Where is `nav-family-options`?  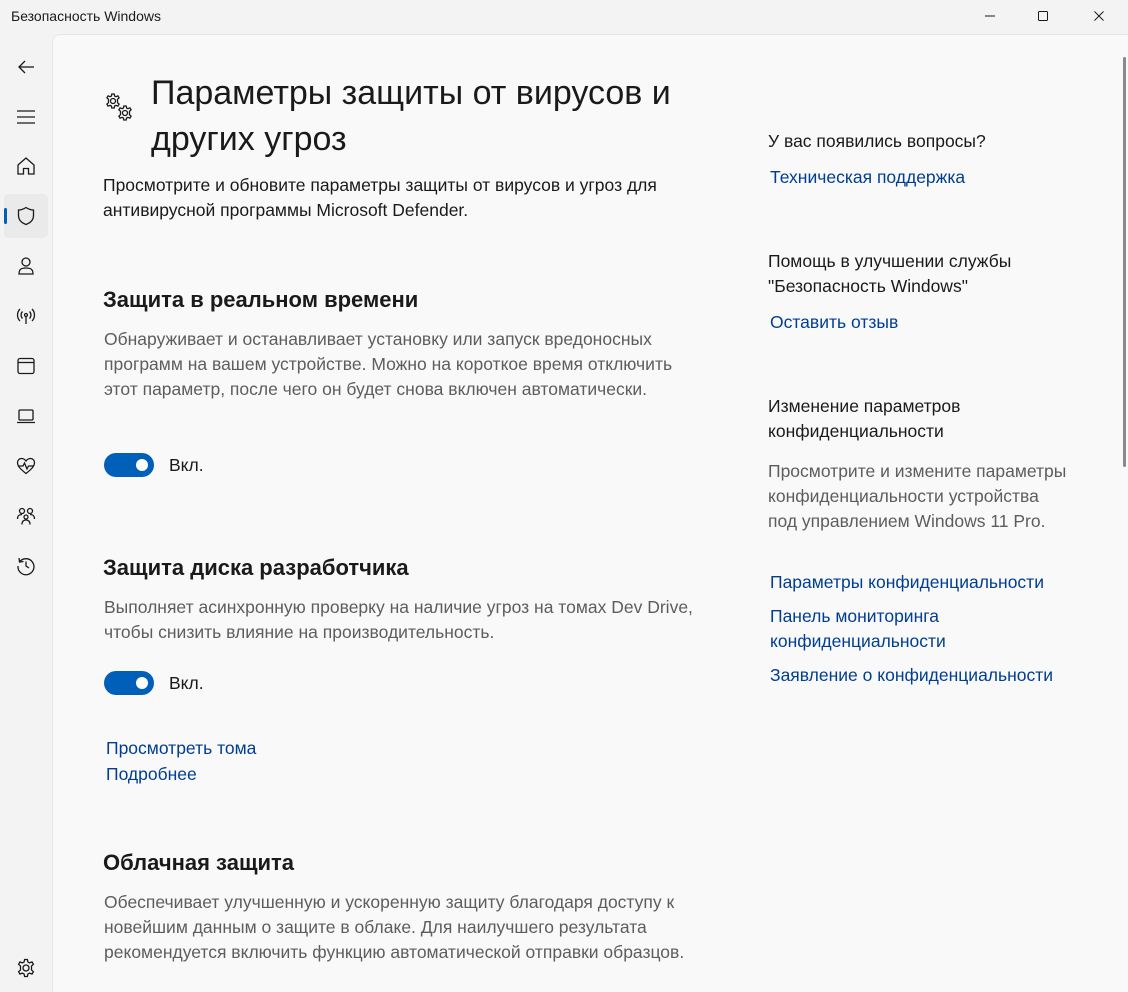
nav-family-options is located at coordinates (26, 516).